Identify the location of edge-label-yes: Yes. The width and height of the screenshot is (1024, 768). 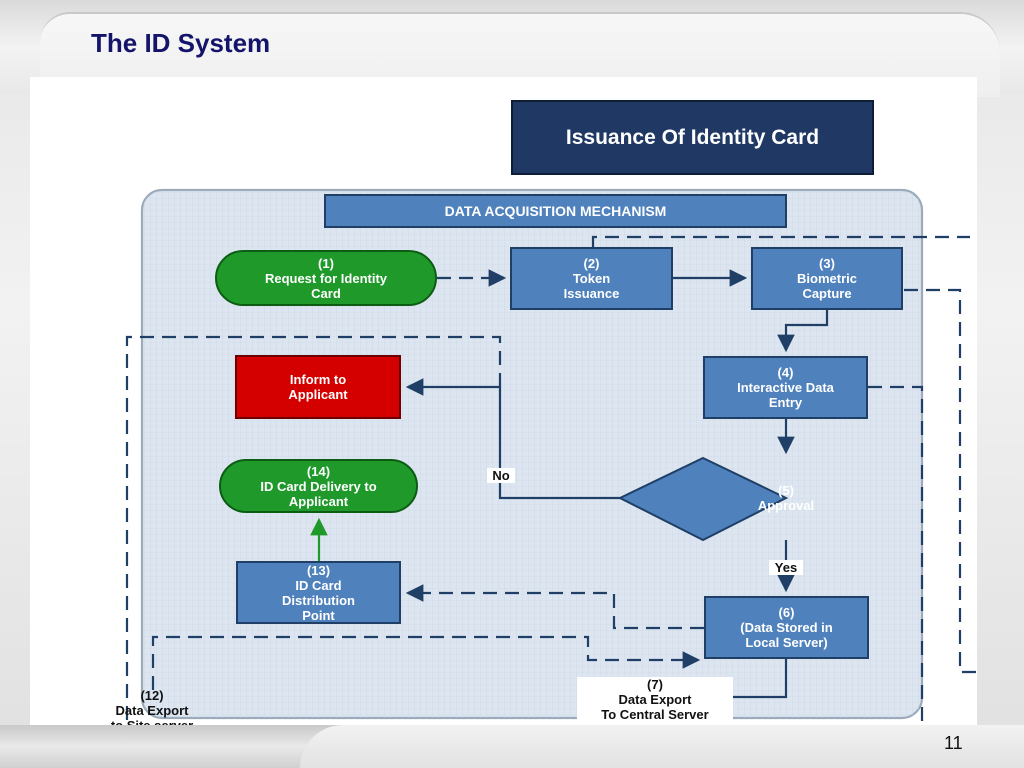
(786, 567).